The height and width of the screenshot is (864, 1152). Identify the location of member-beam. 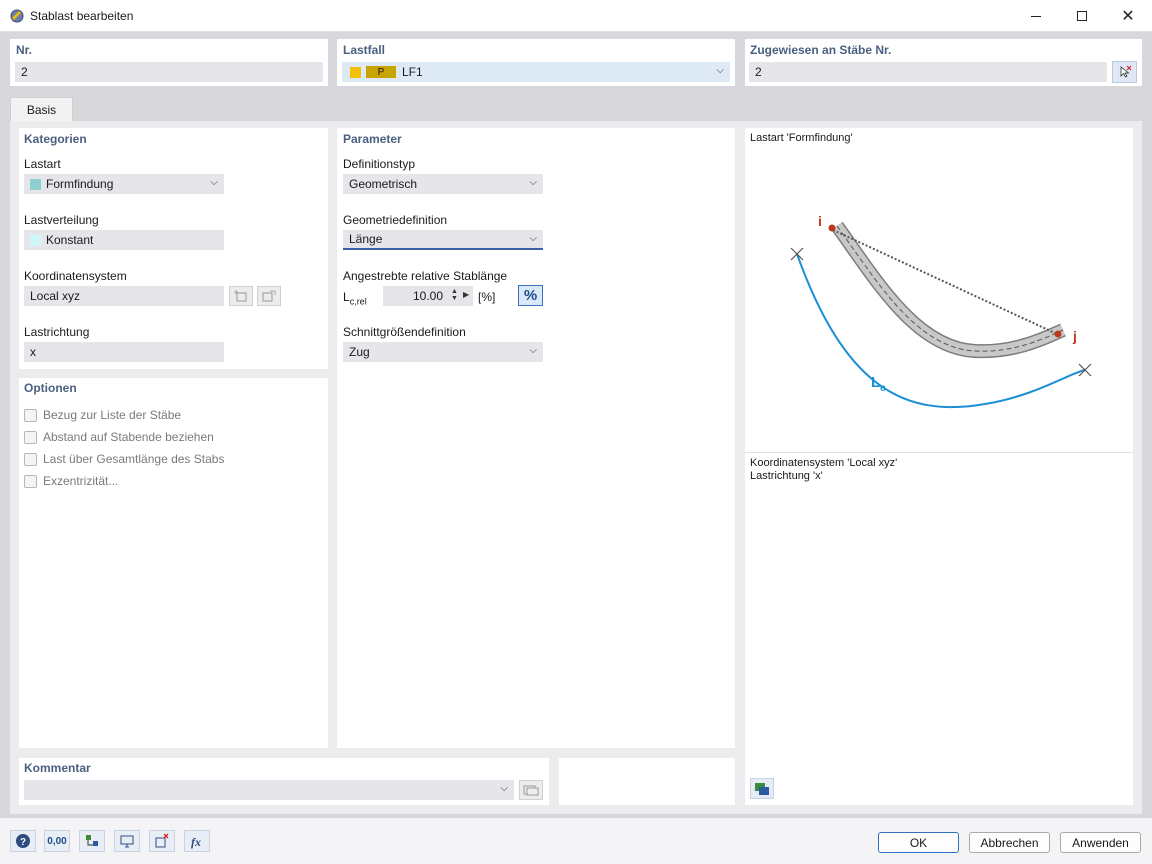
(948, 290).